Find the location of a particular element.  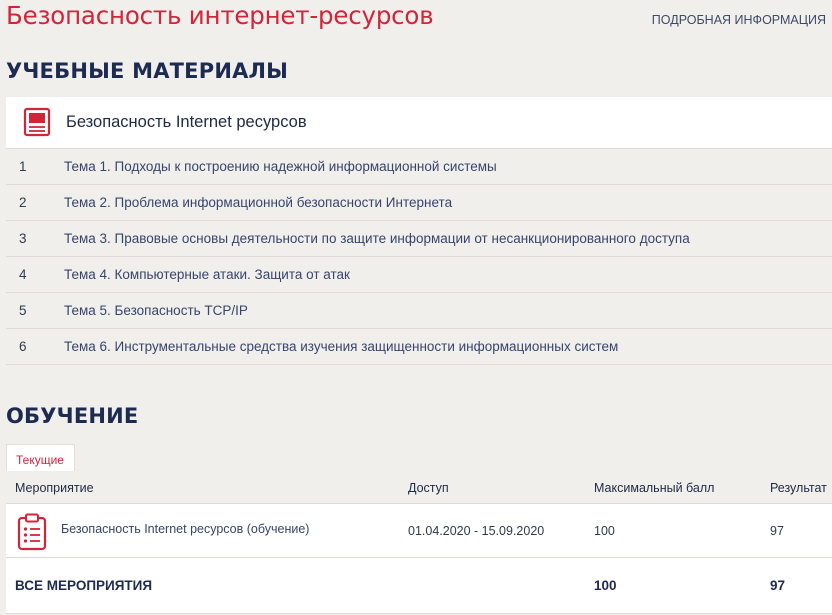

topic-number: 4 is located at coordinates (23, 274).